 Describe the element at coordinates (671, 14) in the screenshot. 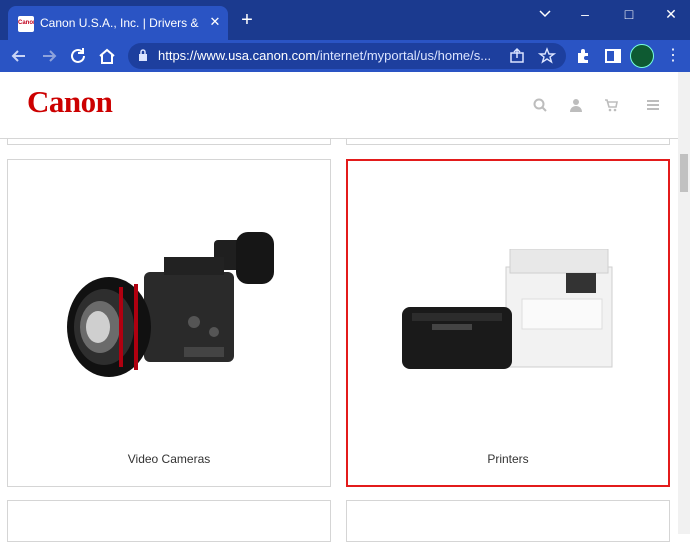

I see `close-window-button: ✕` at that location.